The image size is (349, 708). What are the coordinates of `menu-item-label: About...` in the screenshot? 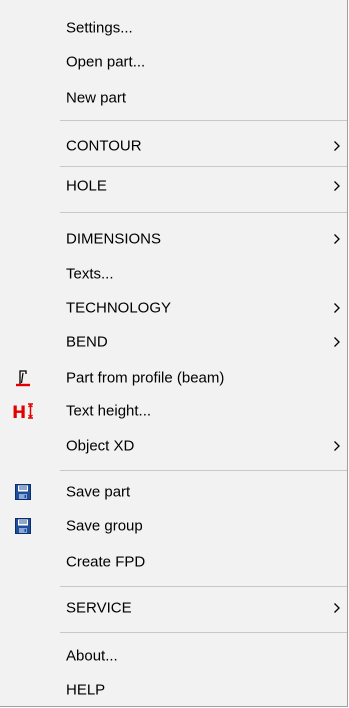 It's located at (92, 656).